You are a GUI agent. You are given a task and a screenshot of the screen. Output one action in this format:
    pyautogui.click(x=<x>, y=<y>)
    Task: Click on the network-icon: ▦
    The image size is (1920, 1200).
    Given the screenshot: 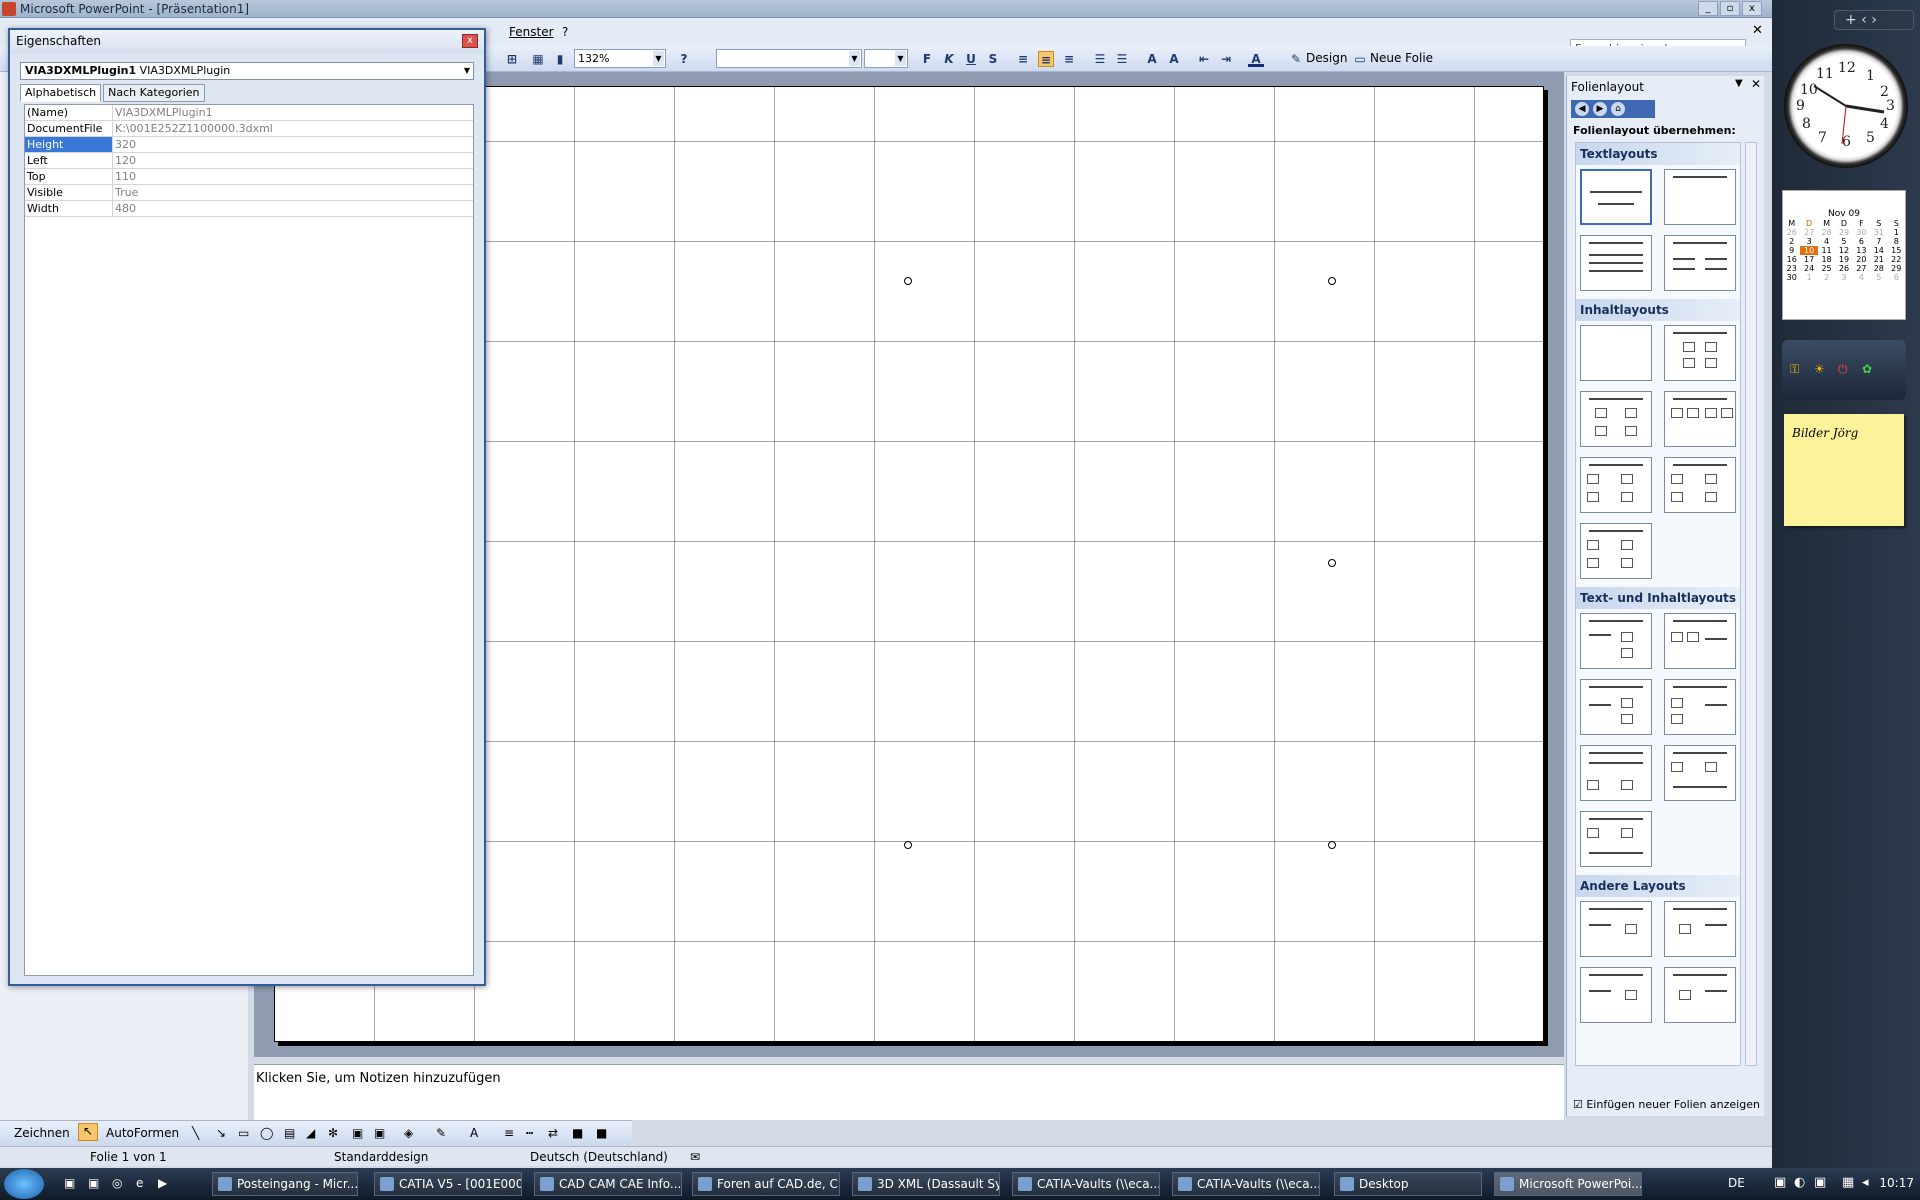 What is the action you would take?
    pyautogui.click(x=1848, y=1182)
    